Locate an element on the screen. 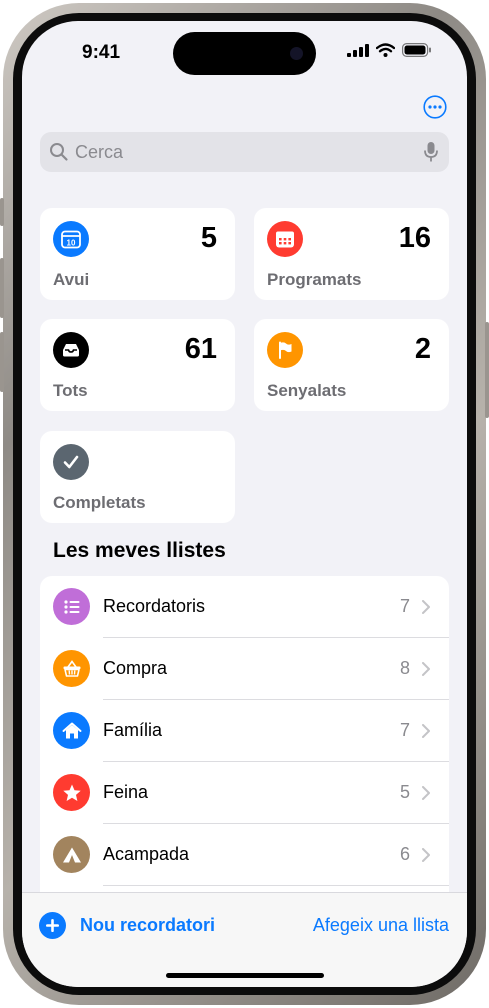  list-count: 5 is located at coordinates (404, 792).